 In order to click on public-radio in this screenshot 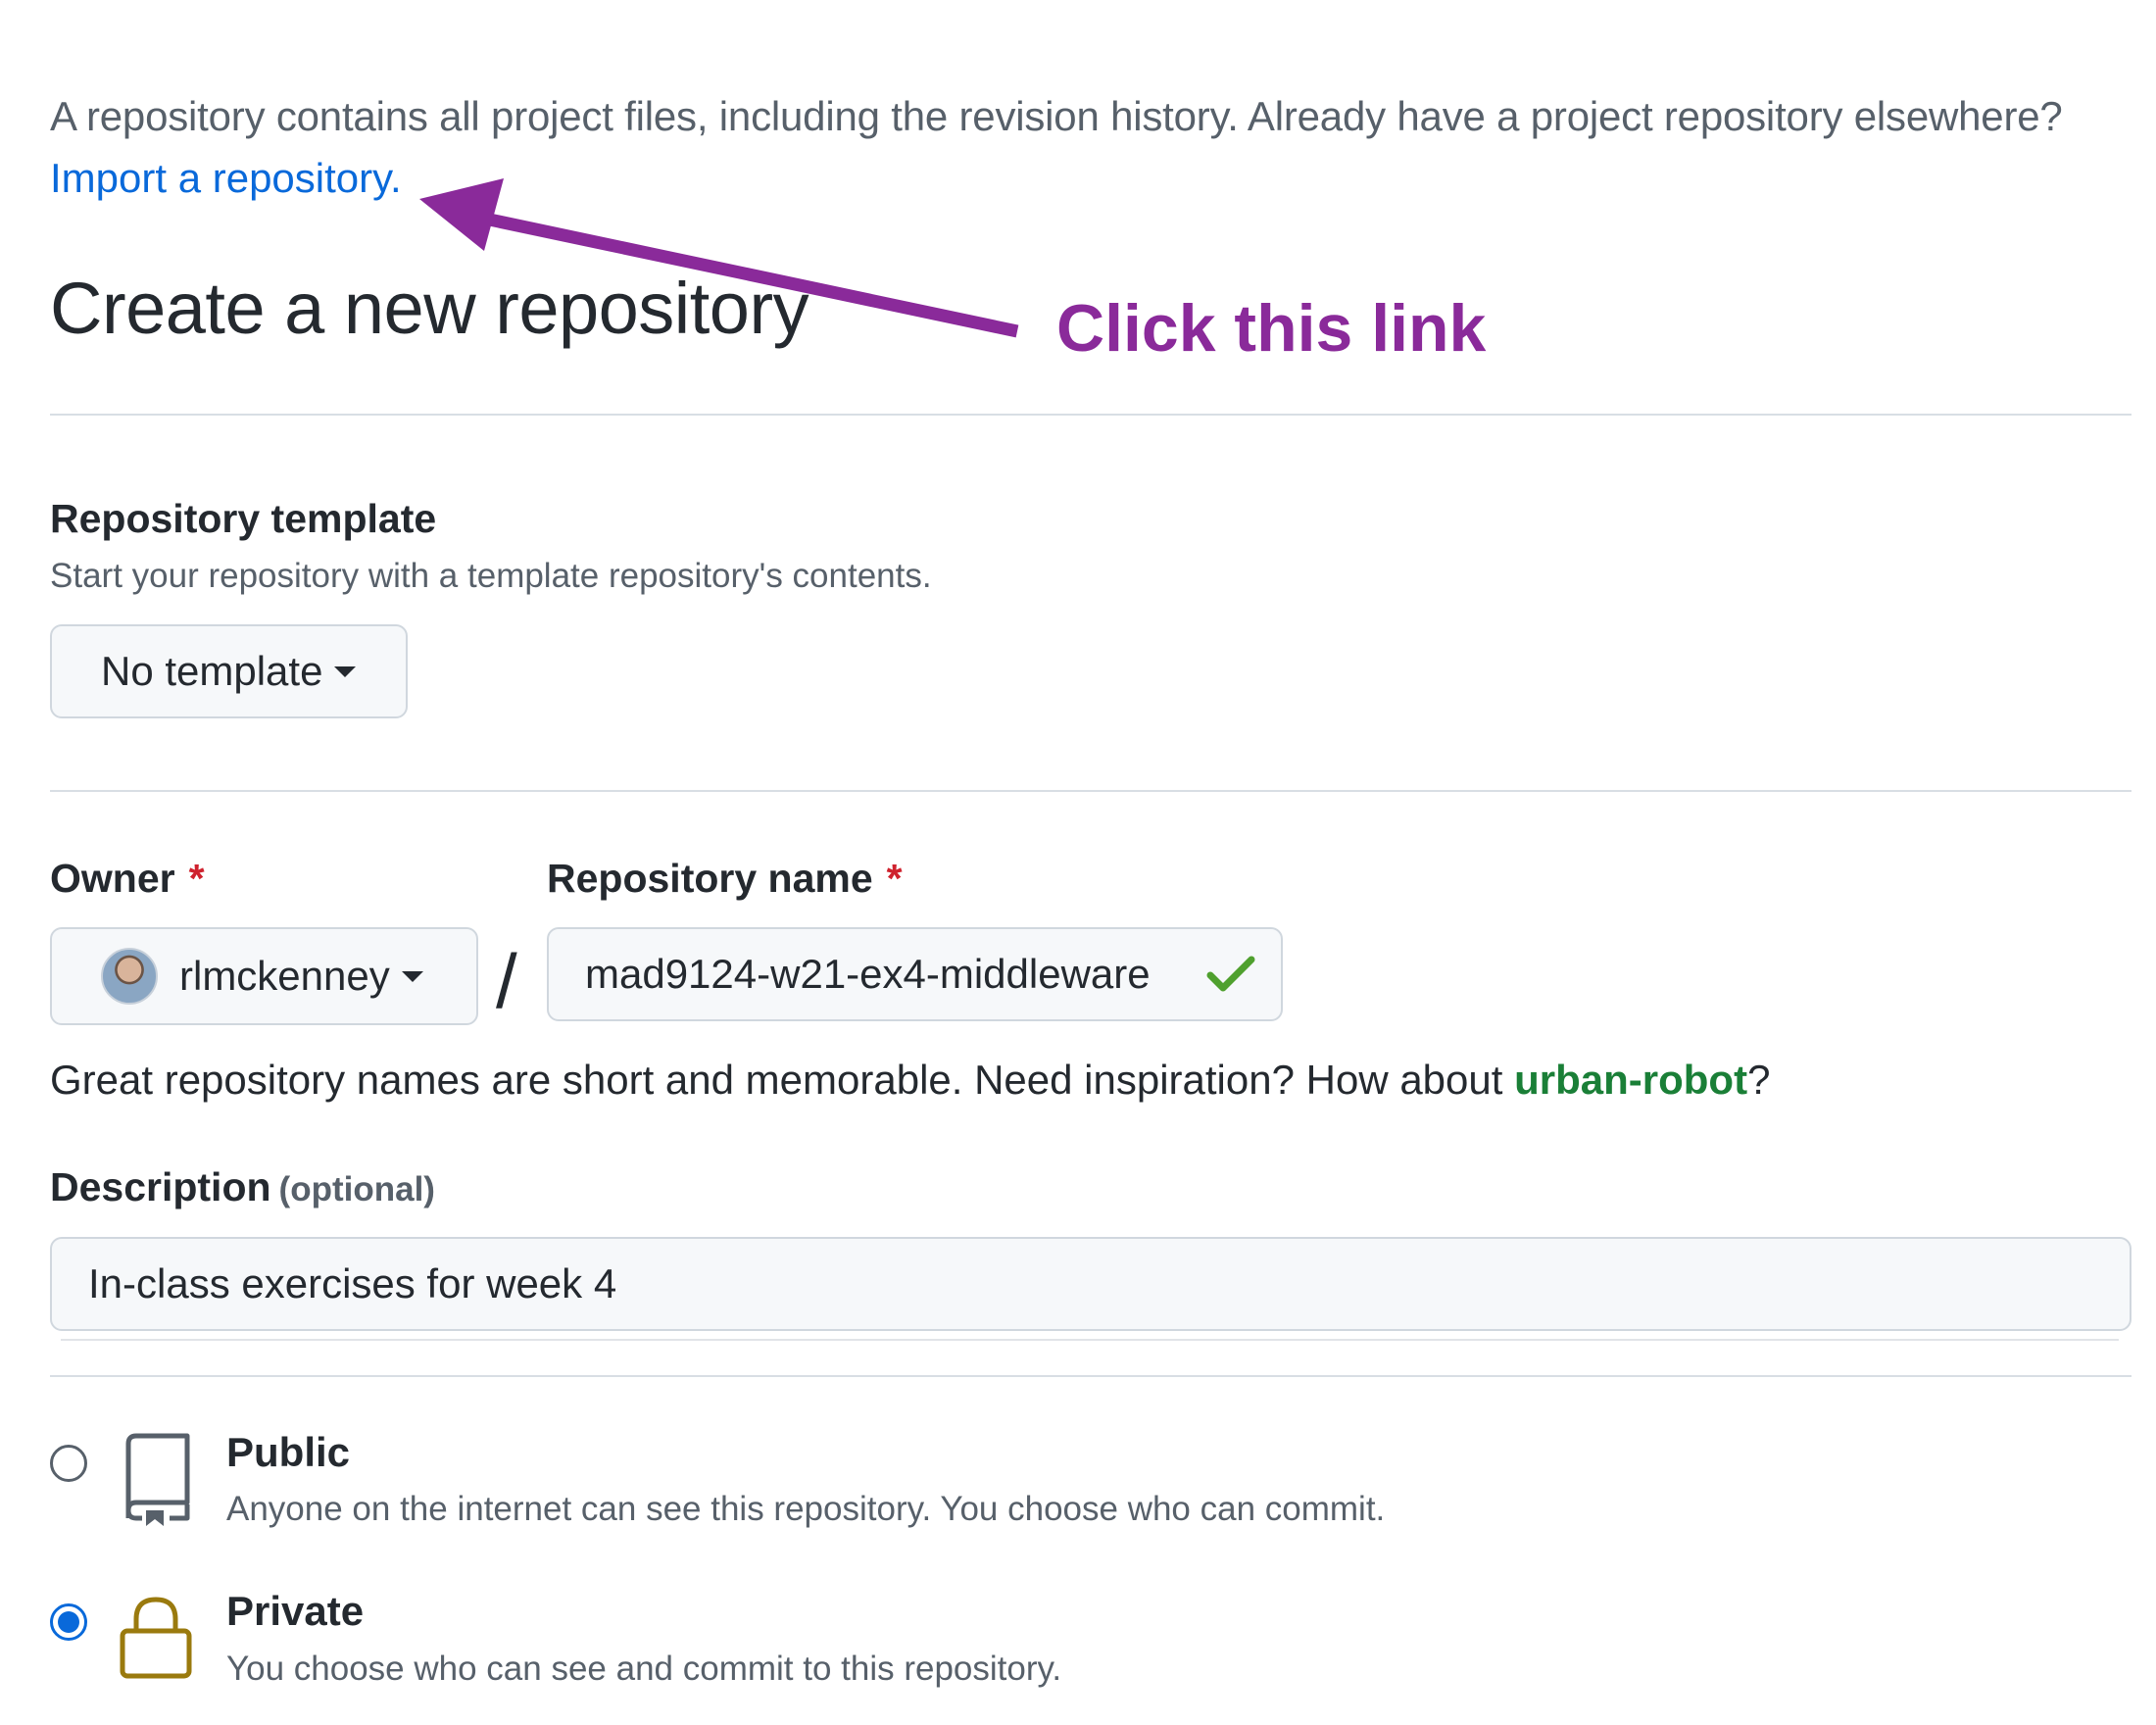, I will do `click(68, 1463)`.